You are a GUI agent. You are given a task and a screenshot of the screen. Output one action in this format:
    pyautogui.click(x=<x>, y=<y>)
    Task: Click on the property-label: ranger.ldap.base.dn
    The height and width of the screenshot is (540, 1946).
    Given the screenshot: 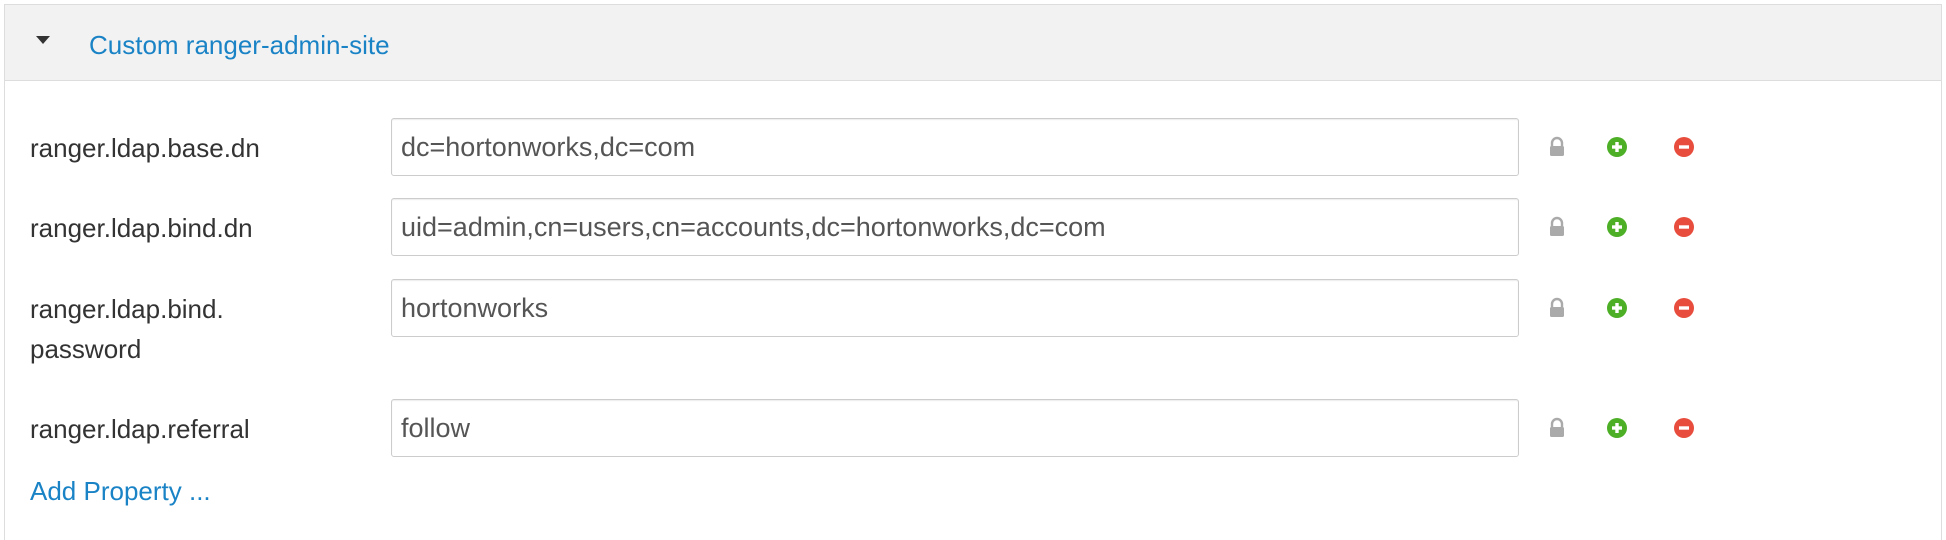 What is the action you would take?
    pyautogui.click(x=145, y=148)
    